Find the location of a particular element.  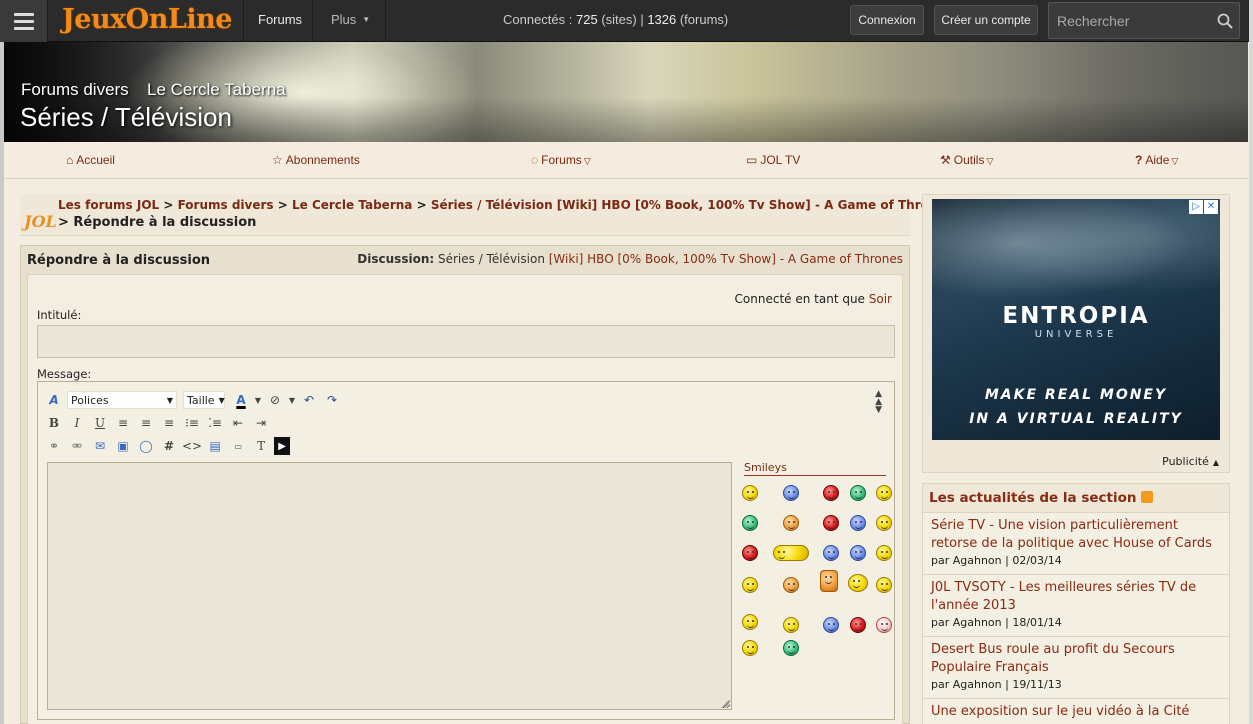

search-icon is located at coordinates (1225, 21).